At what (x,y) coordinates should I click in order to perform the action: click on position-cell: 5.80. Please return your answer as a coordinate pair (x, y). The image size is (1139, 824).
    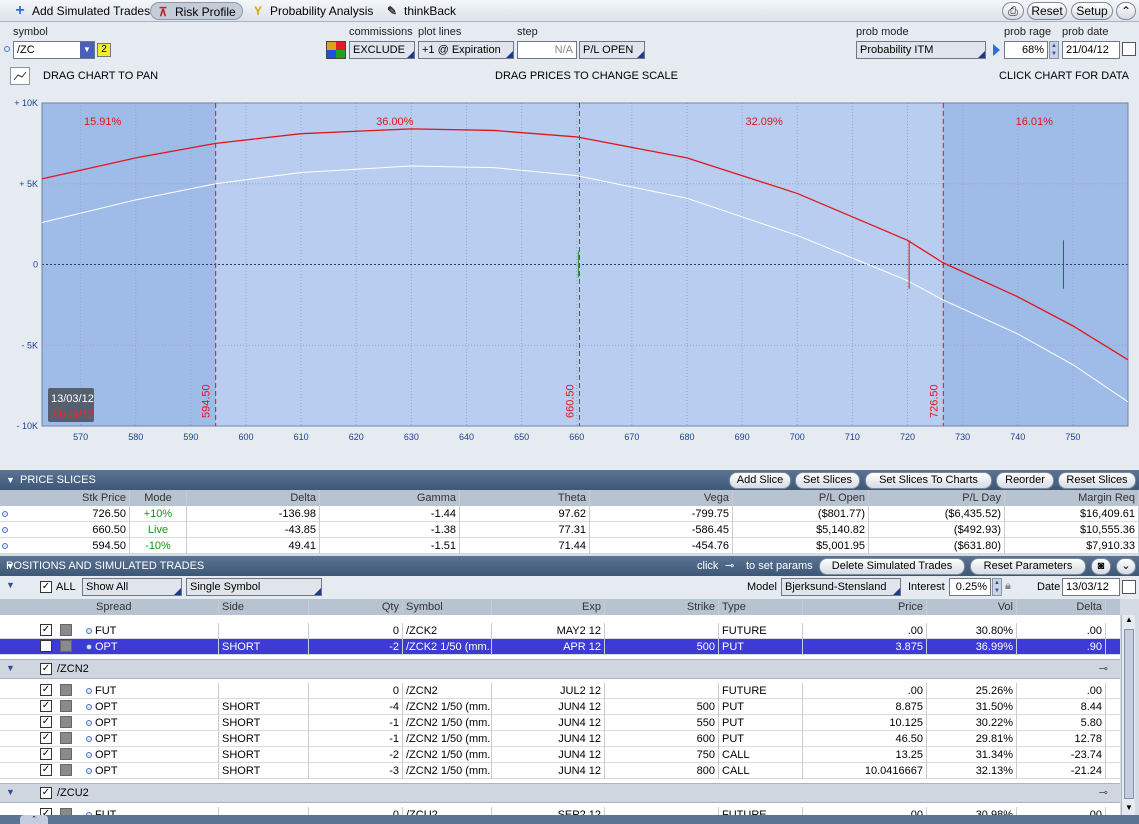
    Looking at the image, I should click on (1061, 723).